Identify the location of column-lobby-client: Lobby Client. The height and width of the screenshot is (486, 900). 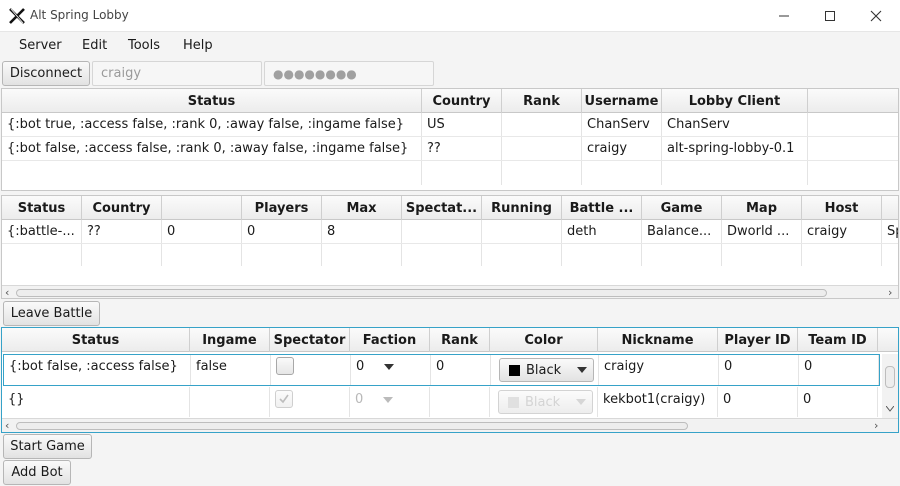
(735, 101).